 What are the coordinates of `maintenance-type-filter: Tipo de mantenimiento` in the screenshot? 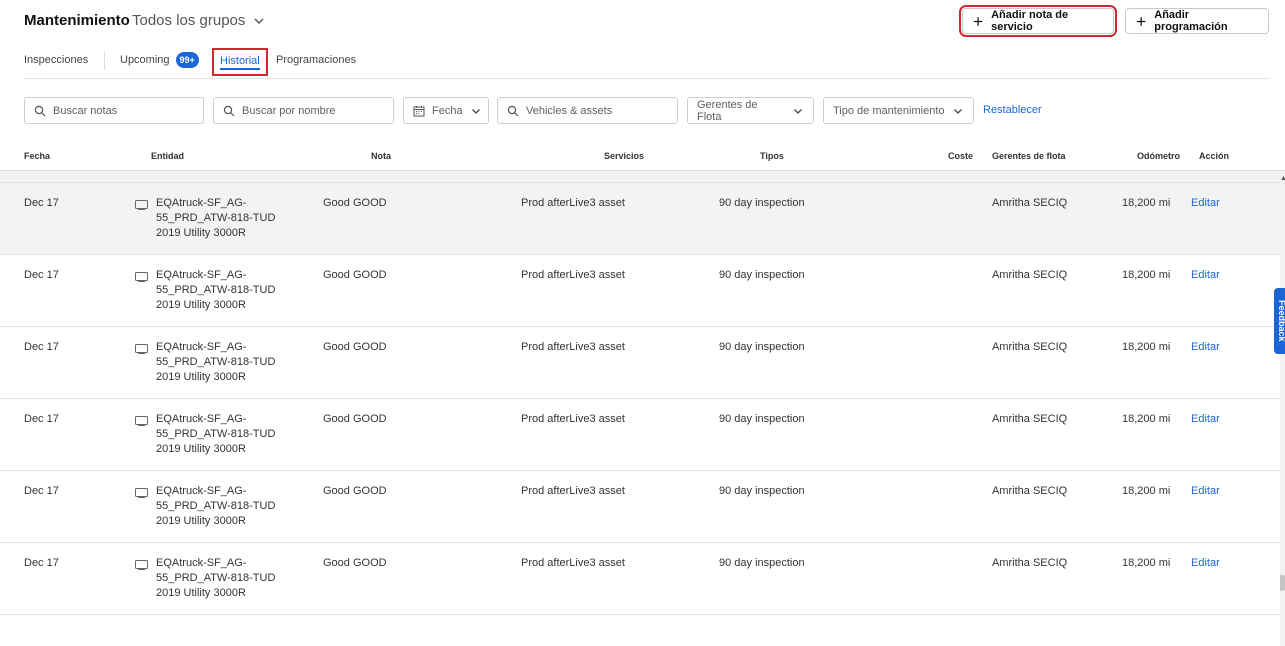 It's located at (898, 110).